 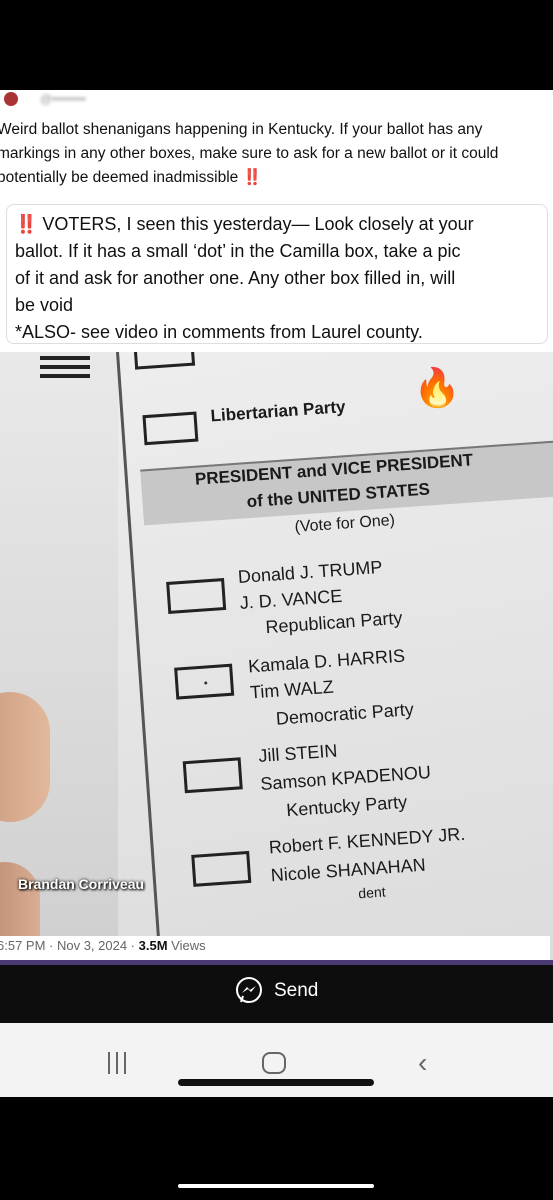 What do you see at coordinates (326, 661) in the screenshot?
I see `ballot-candidate-pres: Kamala D. HARRIS` at bounding box center [326, 661].